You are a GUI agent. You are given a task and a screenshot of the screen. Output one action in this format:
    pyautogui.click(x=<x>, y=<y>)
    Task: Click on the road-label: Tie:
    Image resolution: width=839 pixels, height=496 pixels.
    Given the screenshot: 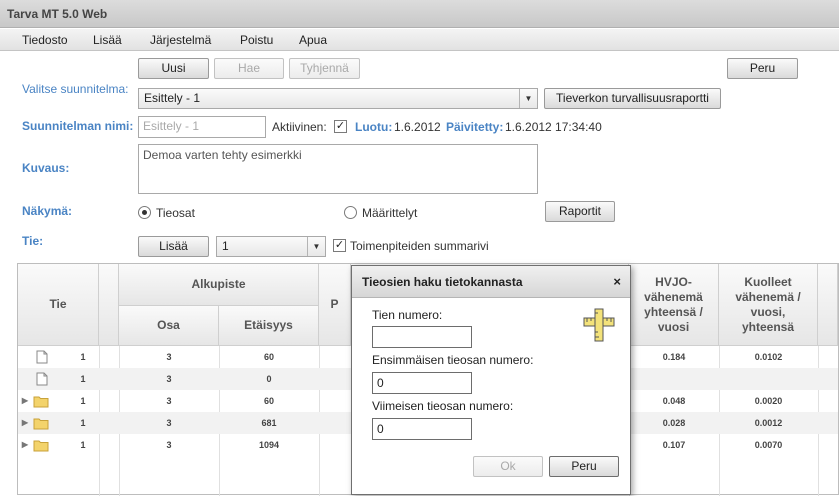 What is the action you would take?
    pyautogui.click(x=33, y=241)
    